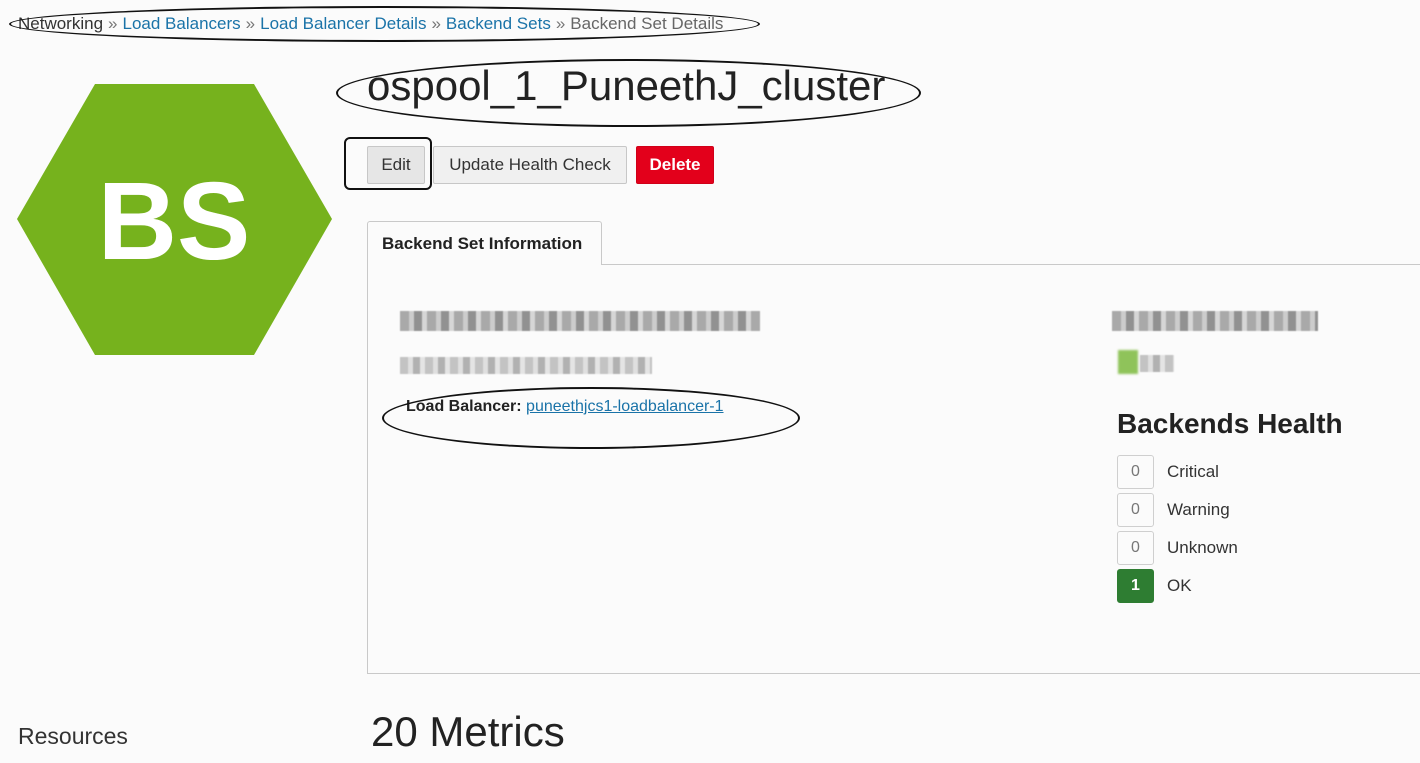 The height and width of the screenshot is (763, 1420). What do you see at coordinates (343, 23) in the screenshot?
I see `breadcrumb-load-balancer-details: Load Balancer Details` at bounding box center [343, 23].